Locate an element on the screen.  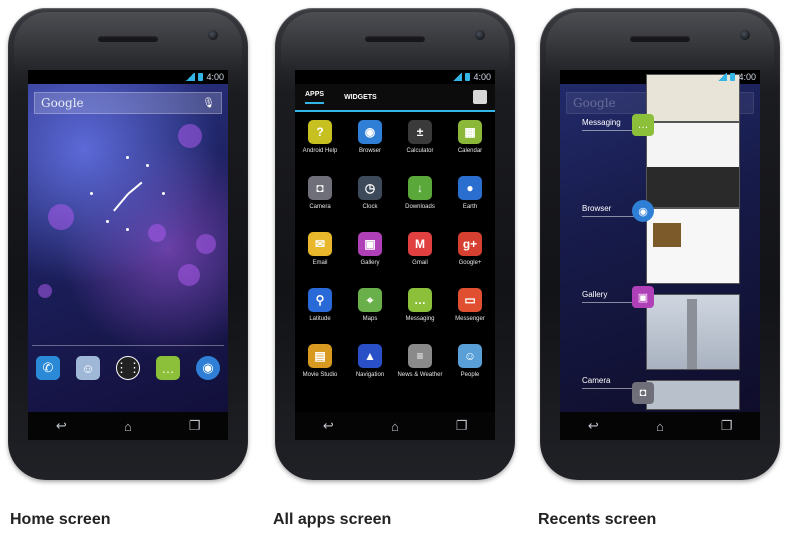
analog-clock-widget is located at coordinates (128, 194).